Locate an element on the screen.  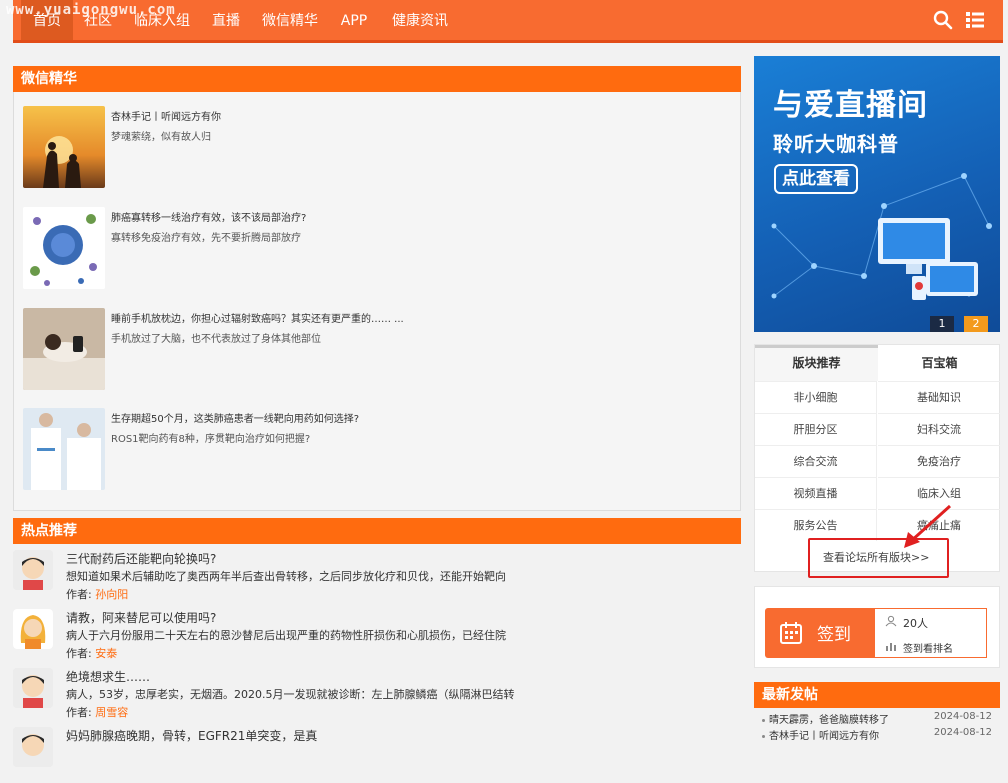
nav-item-live: 直播 is located at coordinates (226, 20).